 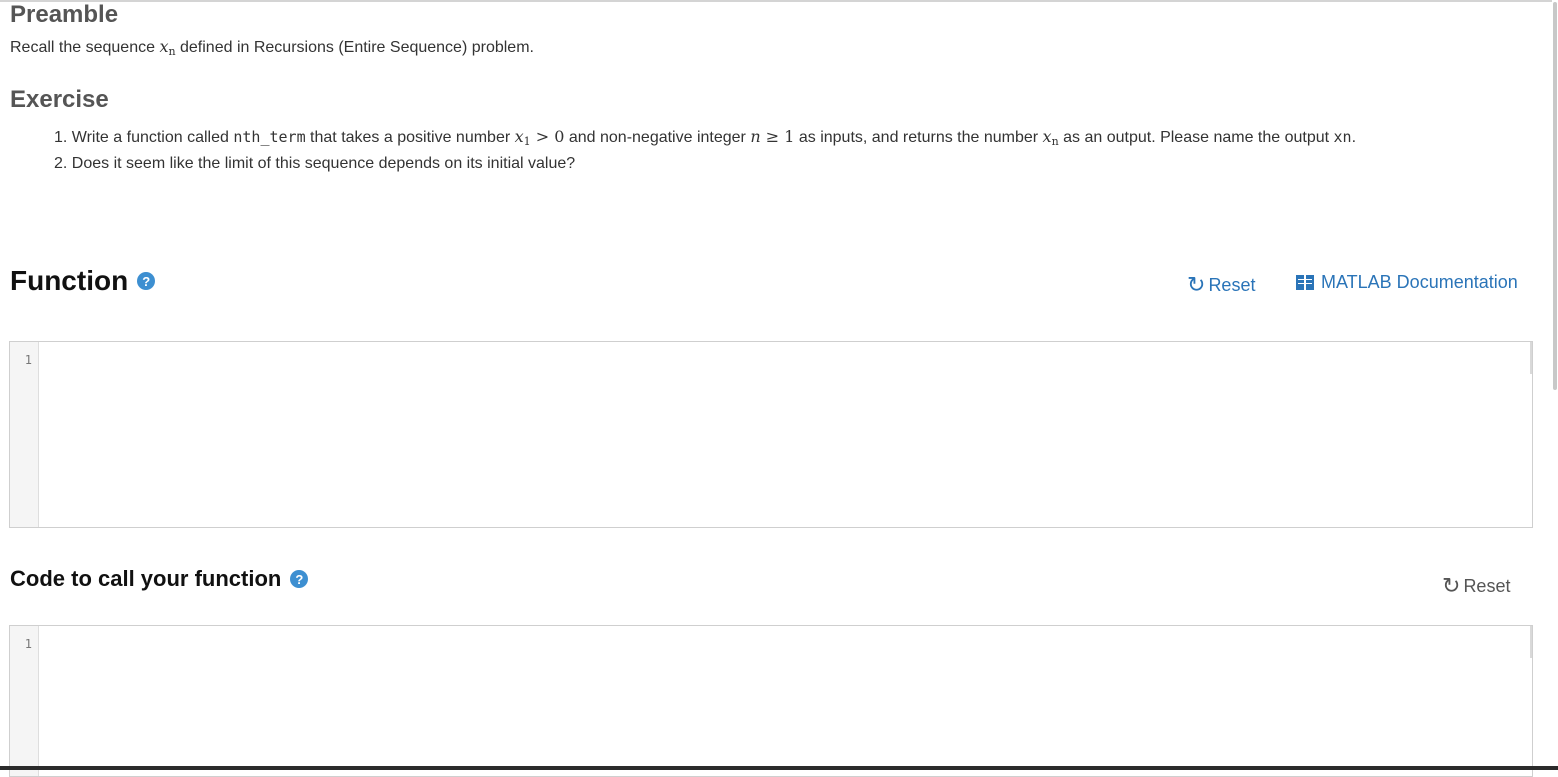 What do you see at coordinates (755, 136) in the screenshot?
I see `math-var: n` at bounding box center [755, 136].